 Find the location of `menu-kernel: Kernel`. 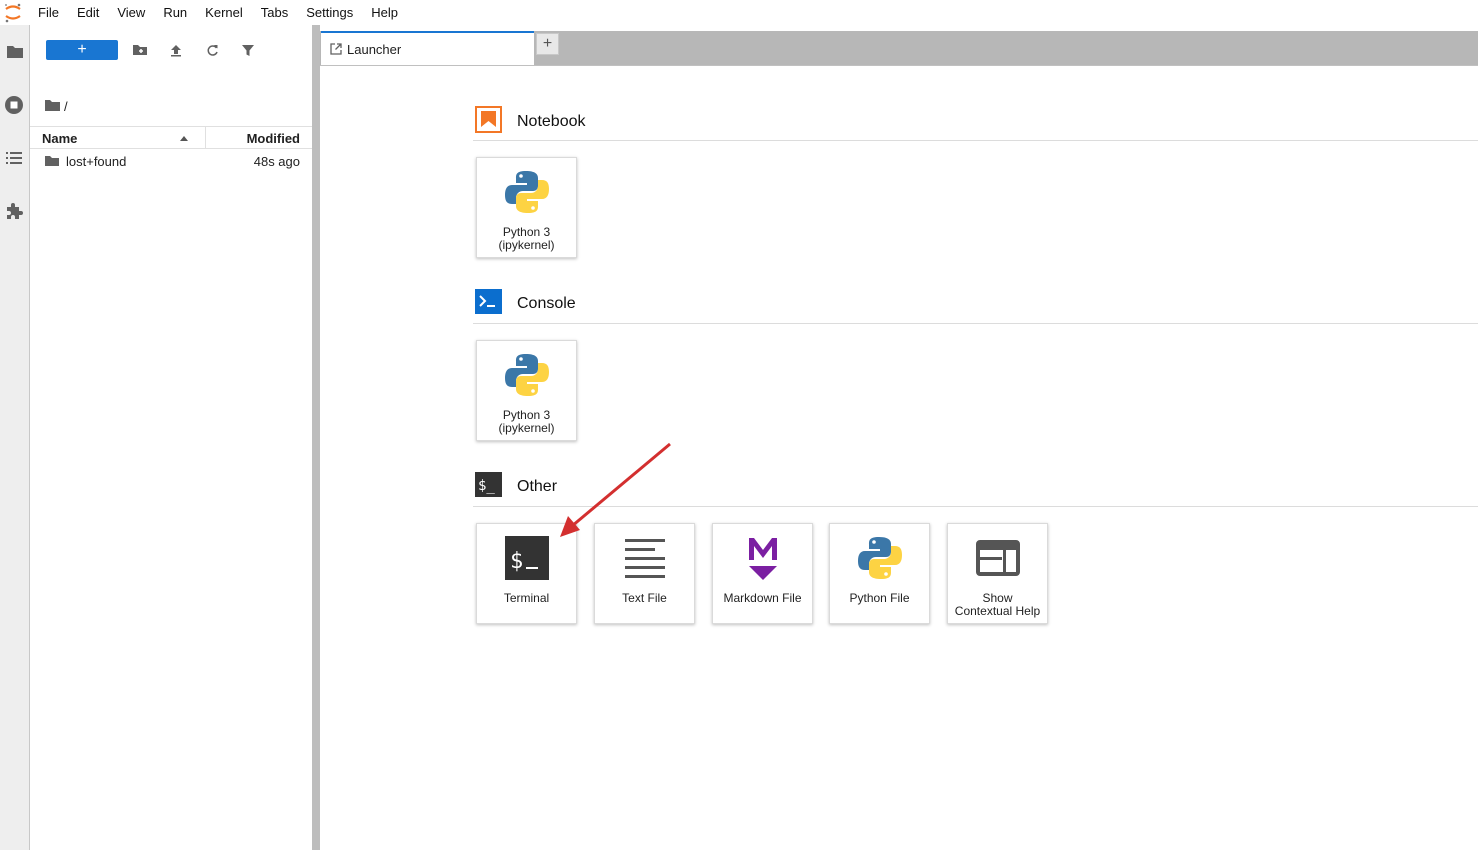

menu-kernel: Kernel is located at coordinates (224, 12).